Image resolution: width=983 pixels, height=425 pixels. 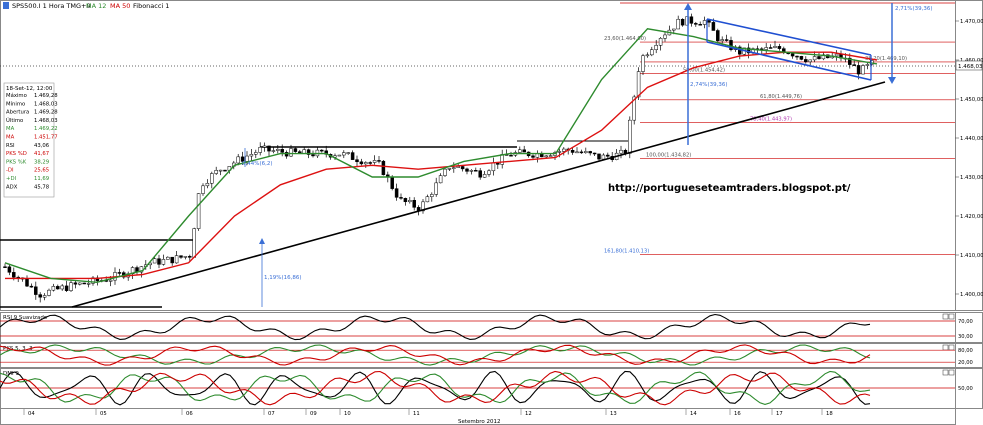 I want to click on ma12-label: MA 12, so click(x=96, y=6).